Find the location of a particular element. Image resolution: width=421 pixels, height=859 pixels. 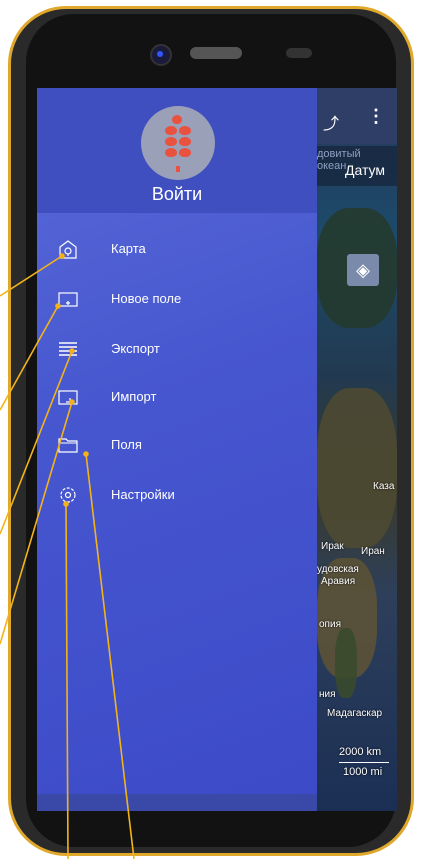

proximity-sensor is located at coordinates (299, 53).